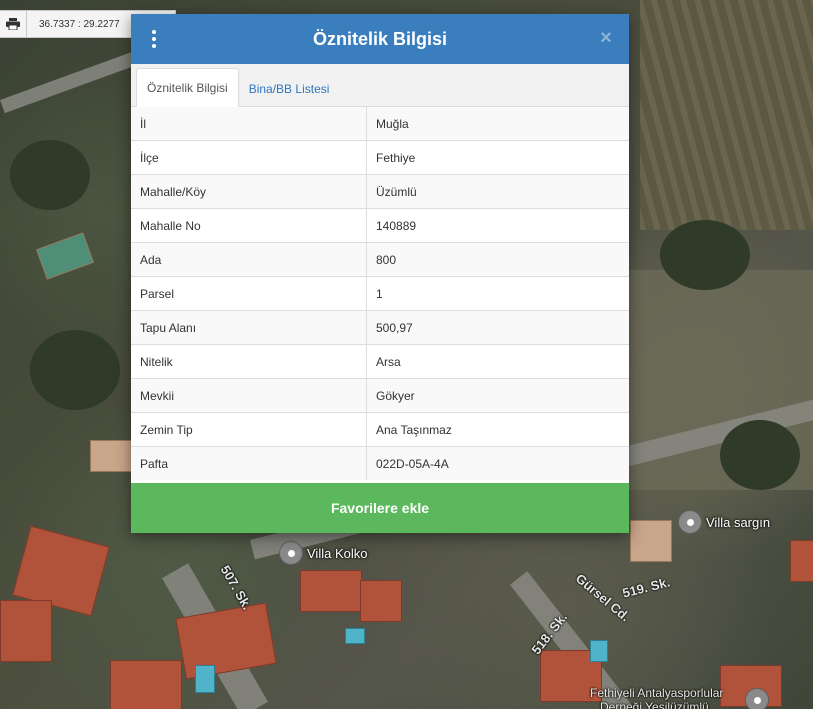 The image size is (813, 709). Describe the element at coordinates (249, 225) in the screenshot. I see `row-key: Mahalle No` at that location.